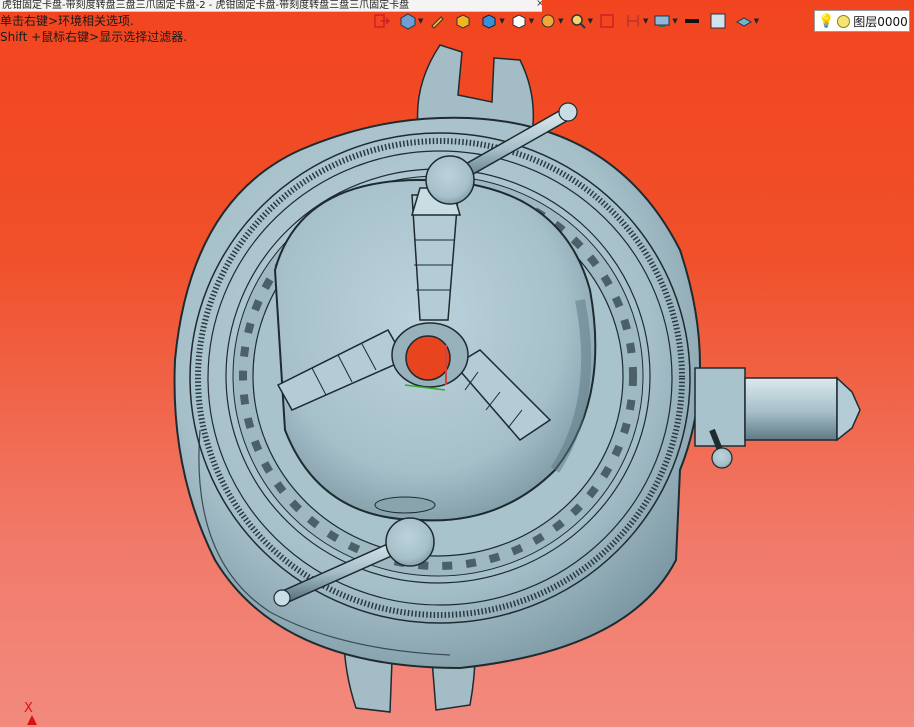 This screenshot has width=914, height=727. Describe the element at coordinates (463, 21) in the screenshot. I see `shaded-cube-icon` at that location.